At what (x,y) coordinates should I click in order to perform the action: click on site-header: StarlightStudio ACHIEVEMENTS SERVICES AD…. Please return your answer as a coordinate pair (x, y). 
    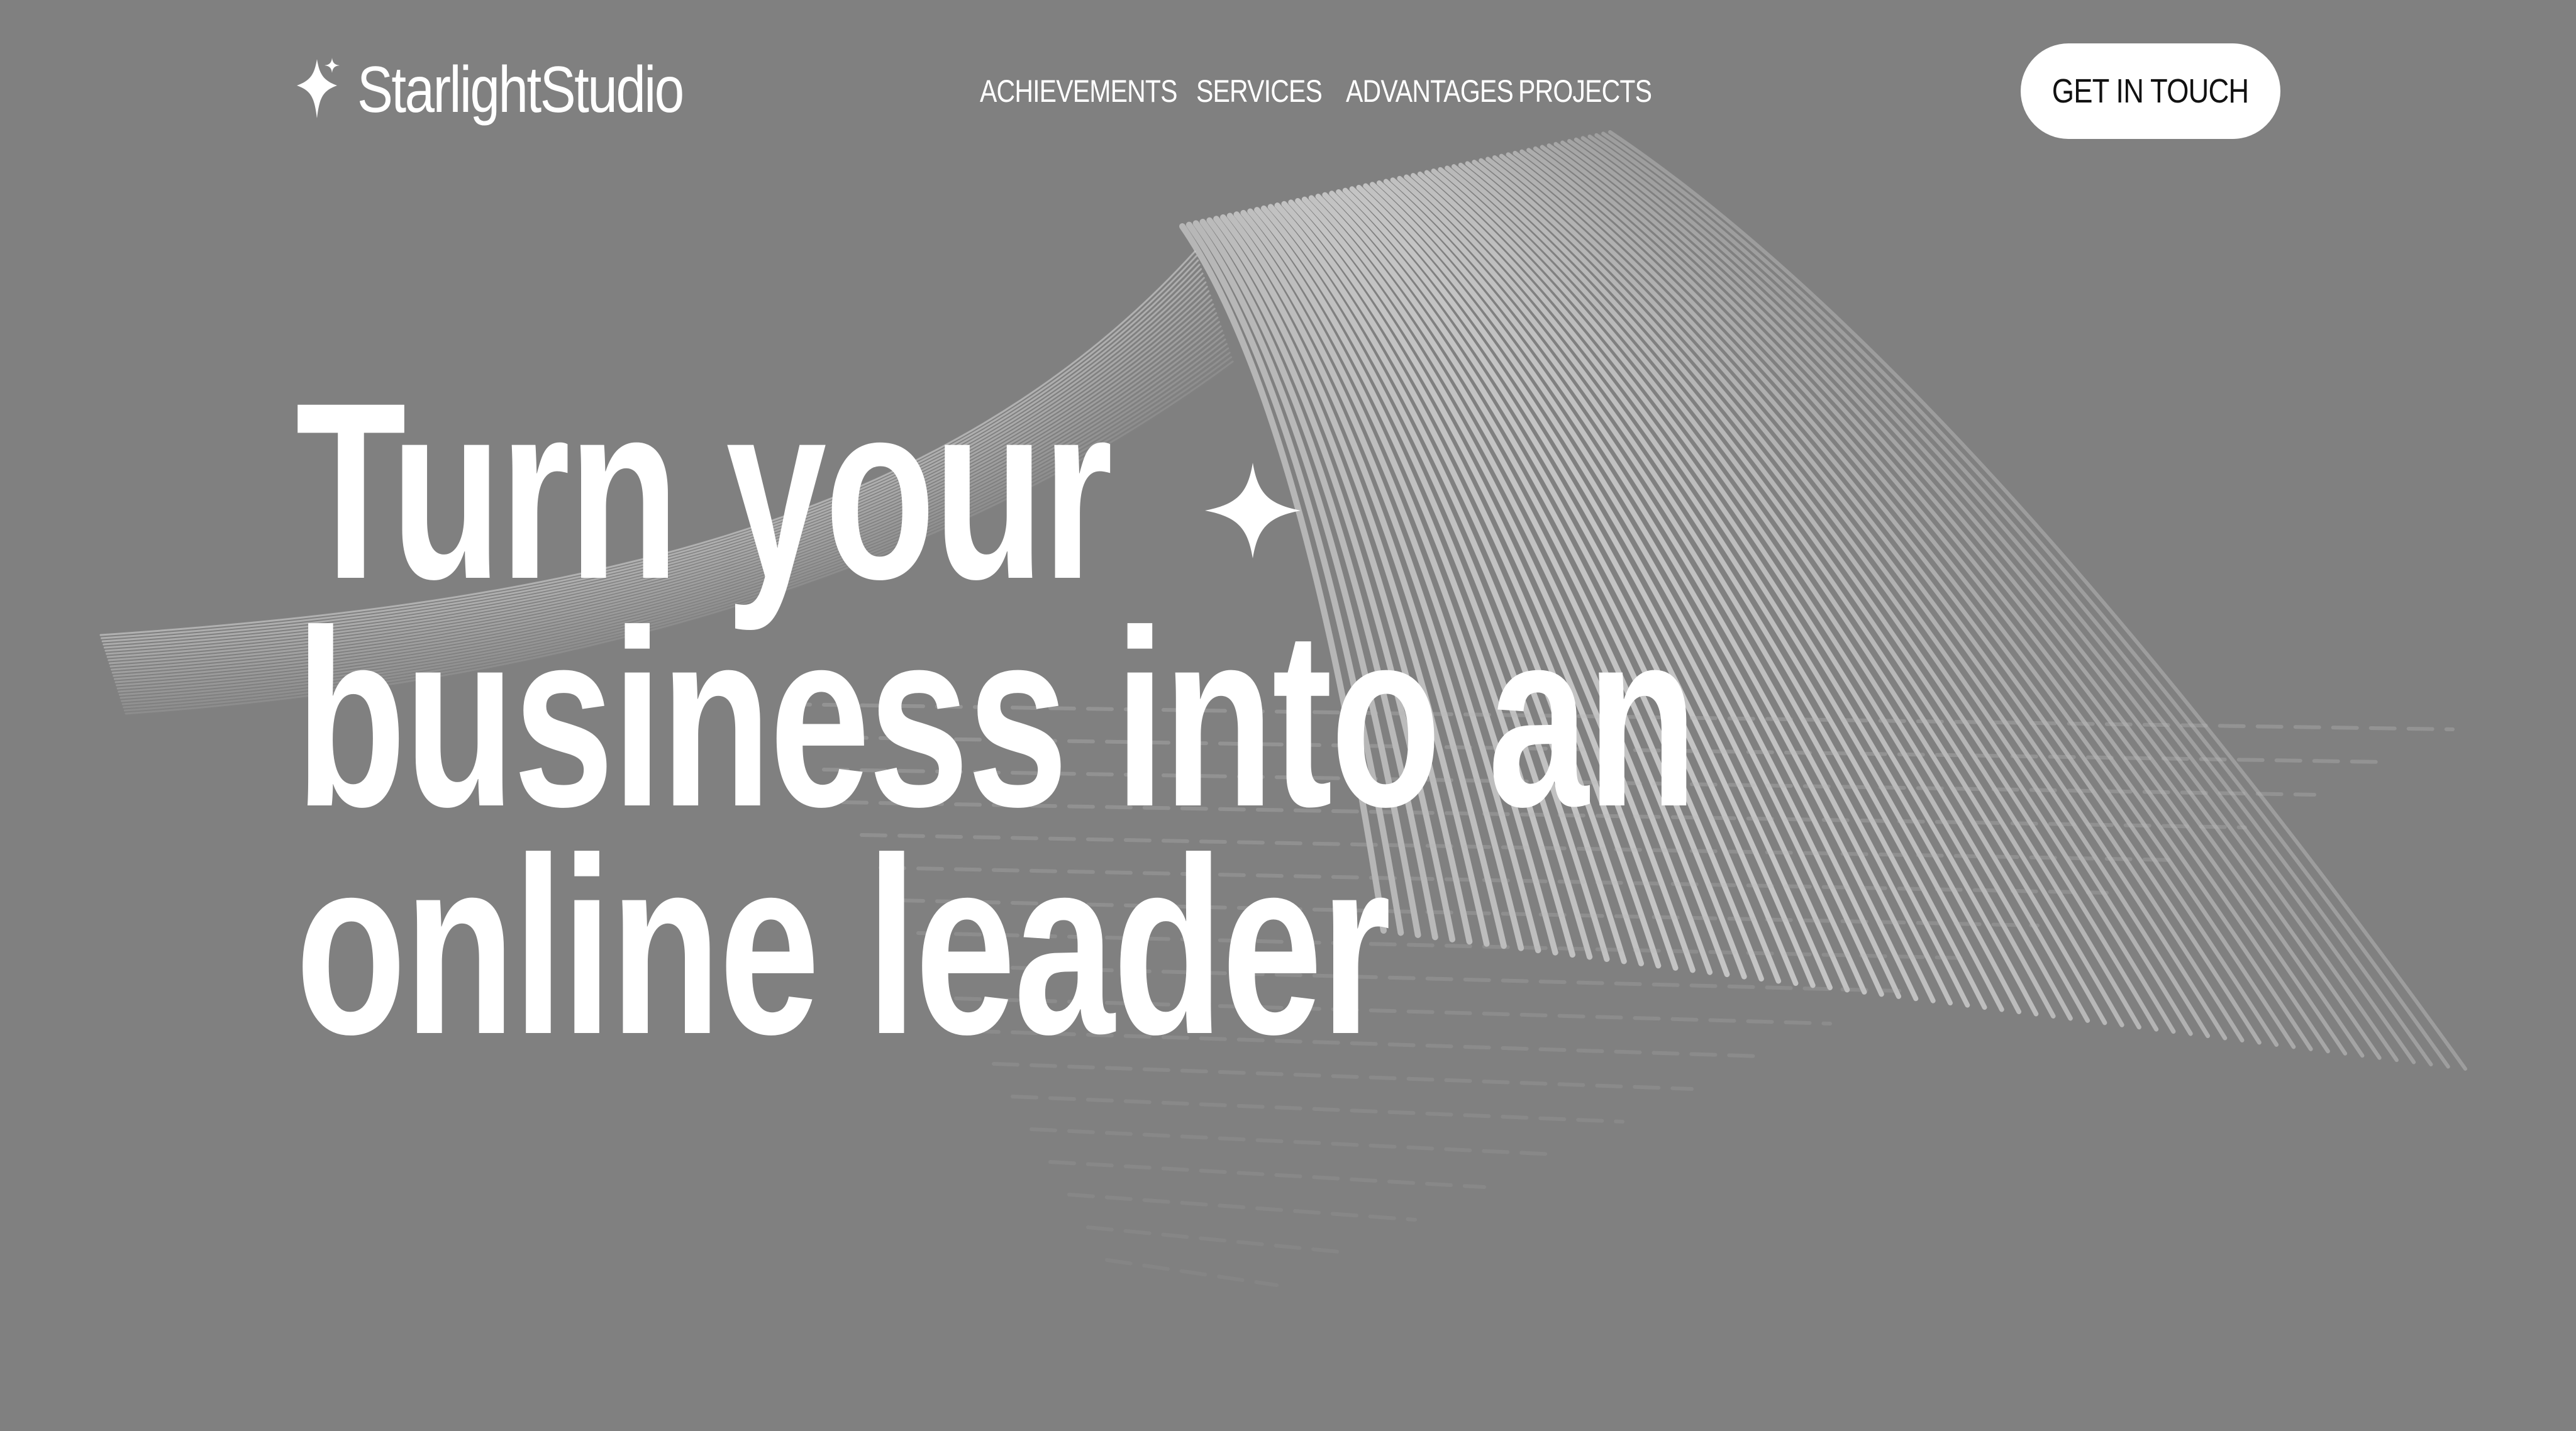
    Looking at the image, I should click on (1288, 95).